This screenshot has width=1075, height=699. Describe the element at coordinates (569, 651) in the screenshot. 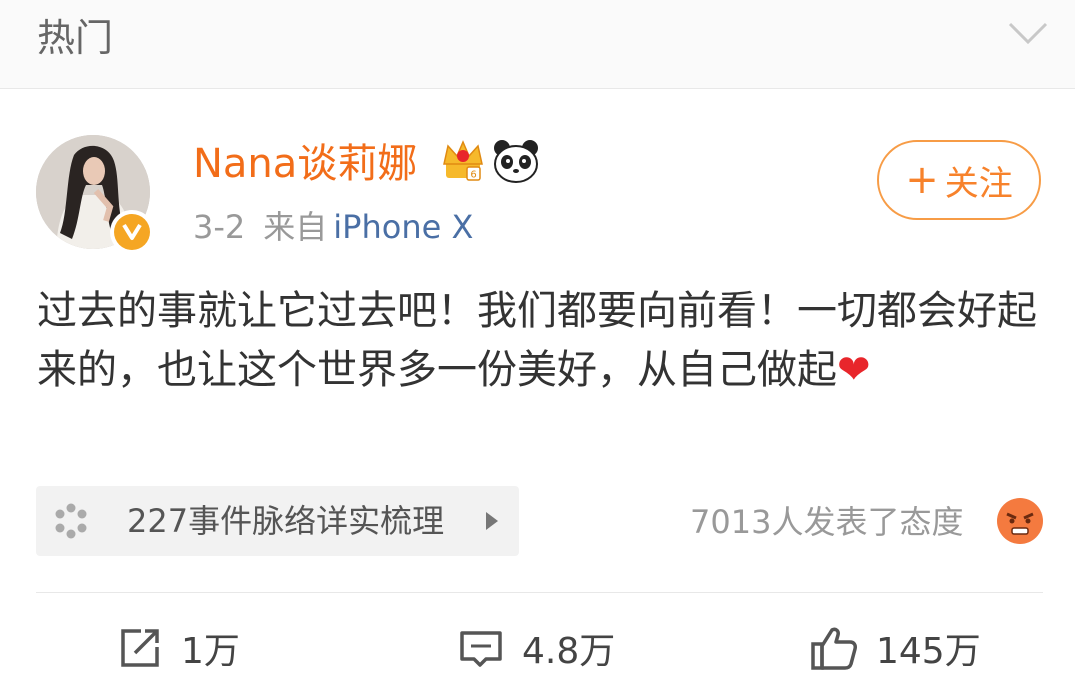

I see `comment-count: 4.8万` at that location.